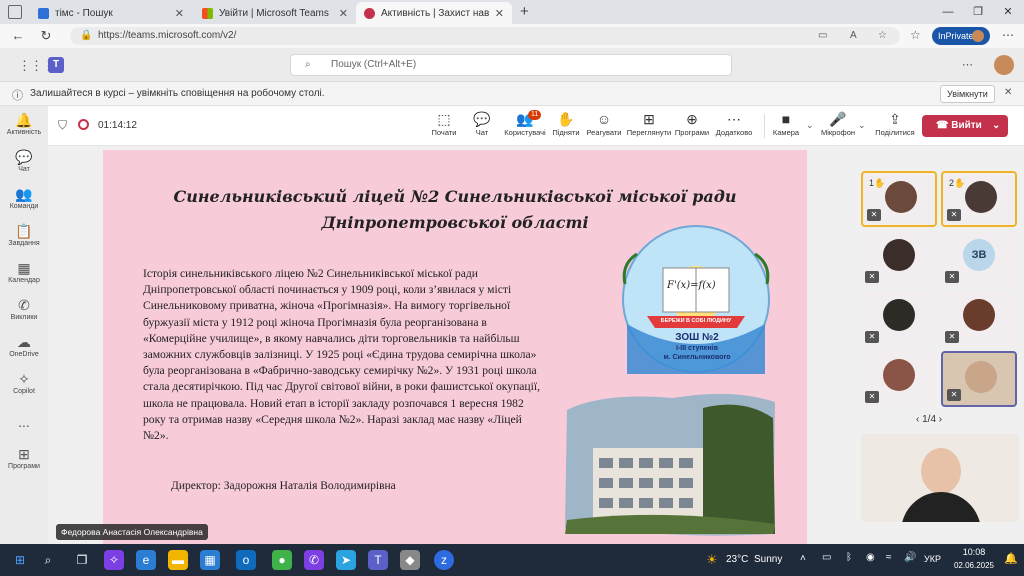 This screenshot has width=1024, height=576. What do you see at coordinates (954, 395) in the screenshot?
I see `microphone-off-icon: ✕` at bounding box center [954, 395].